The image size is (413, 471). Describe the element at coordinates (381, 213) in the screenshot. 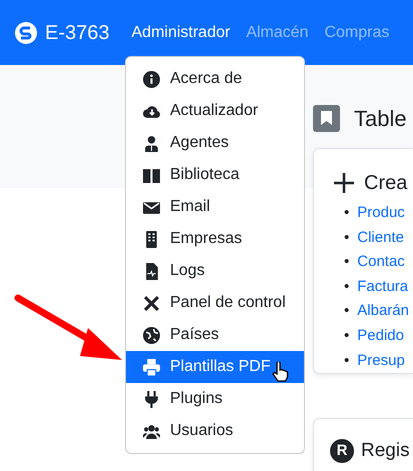

I see `create-link: Produc` at that location.